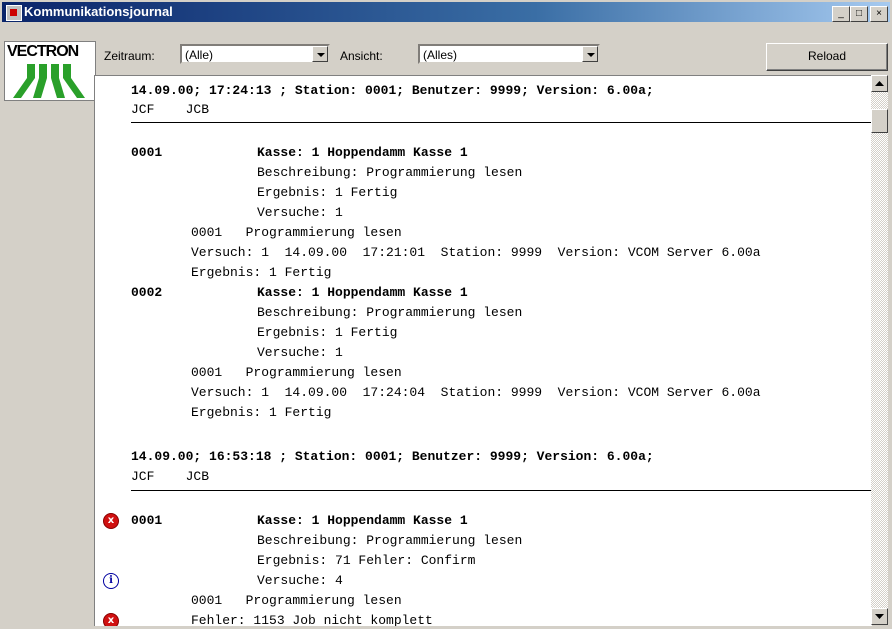  I want to click on entry-versuche: Versuche: 4, so click(300, 580).